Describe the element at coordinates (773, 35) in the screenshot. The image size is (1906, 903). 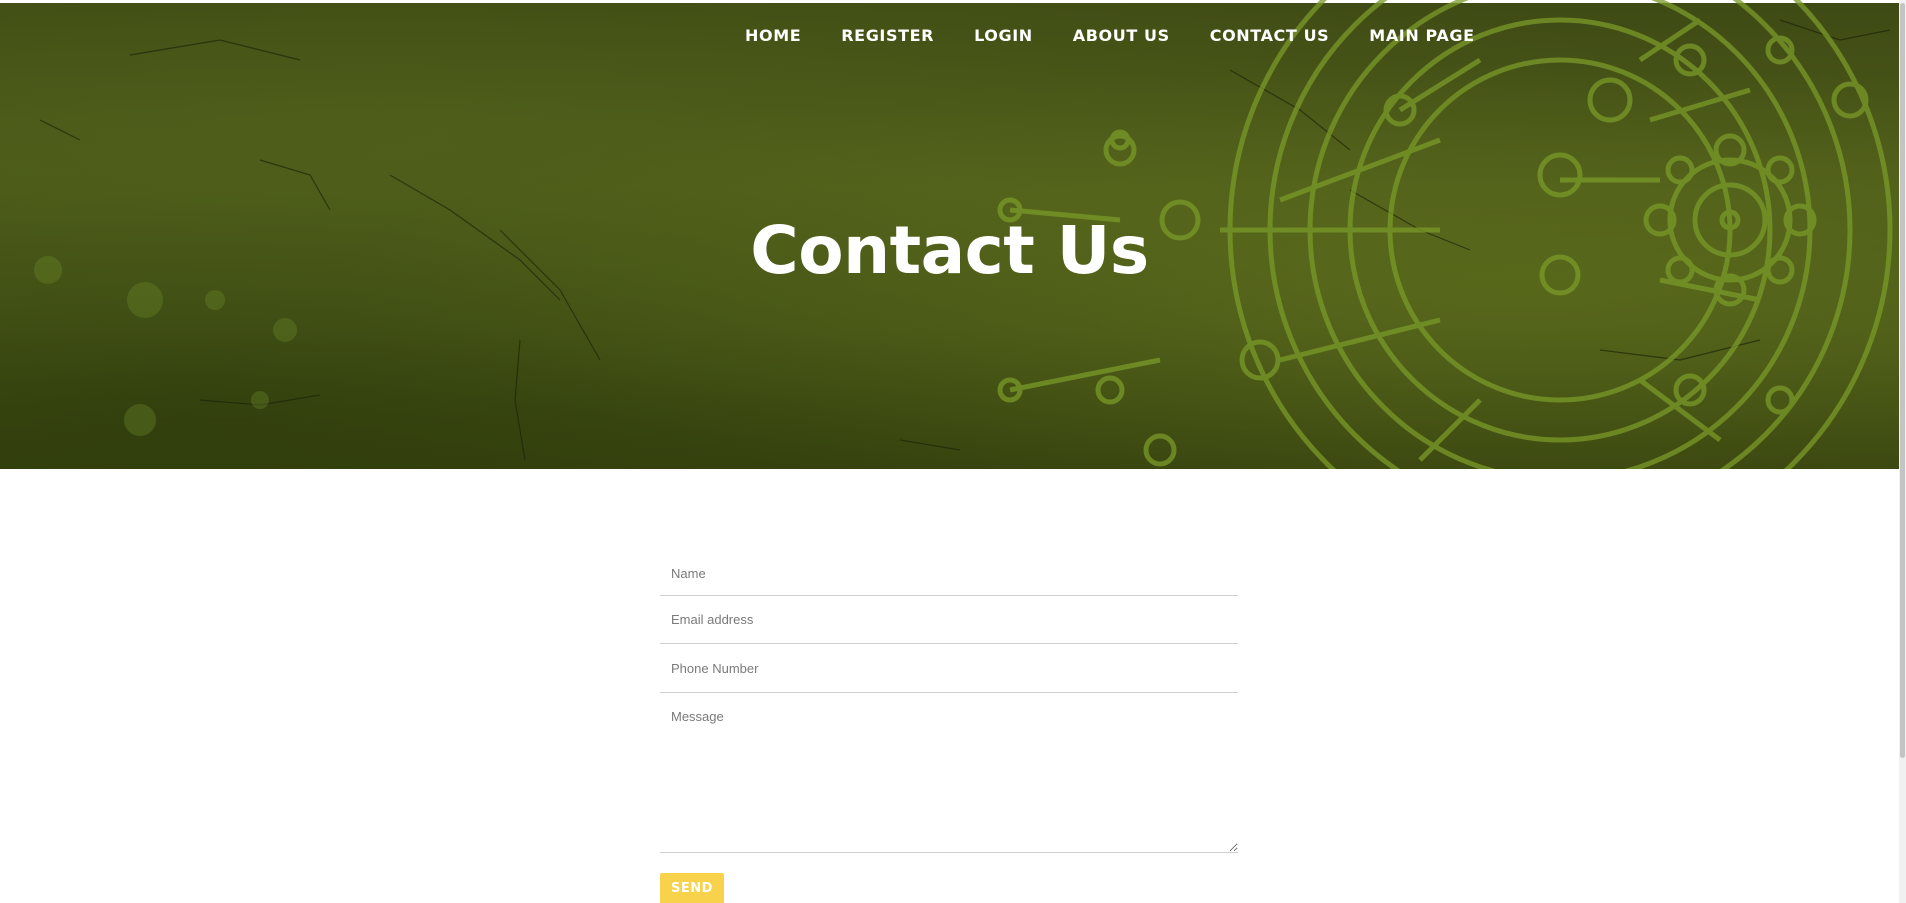
I see `nav-home-link: HOME` at that location.